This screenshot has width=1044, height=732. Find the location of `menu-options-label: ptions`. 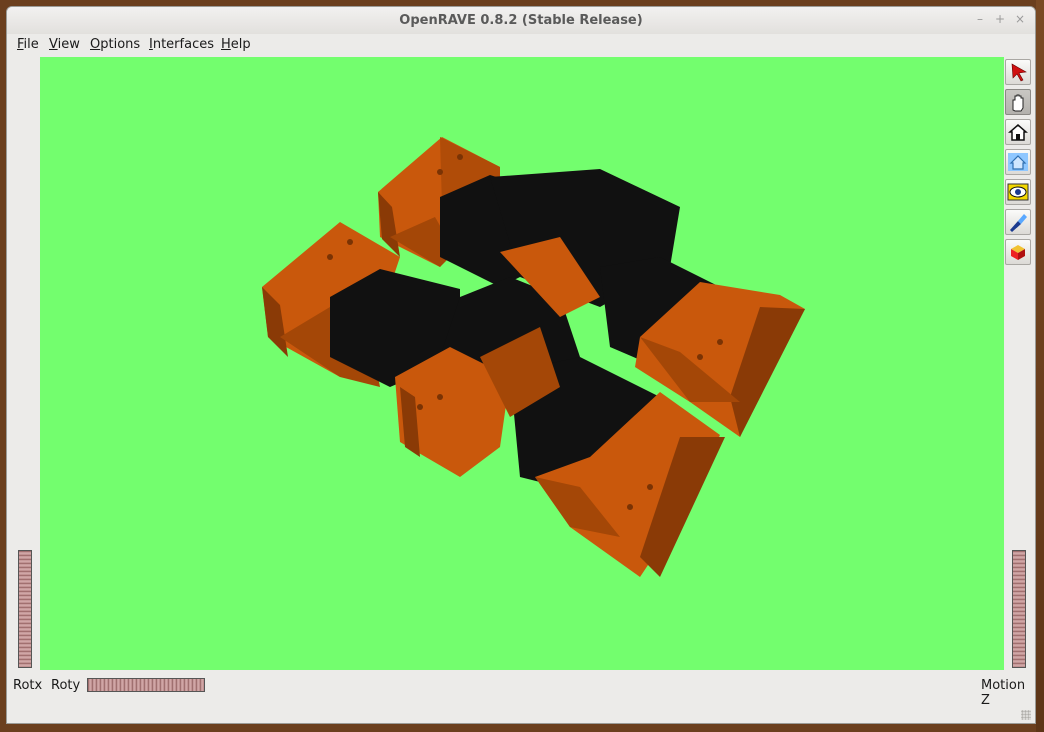

menu-options-label: ptions is located at coordinates (120, 44).